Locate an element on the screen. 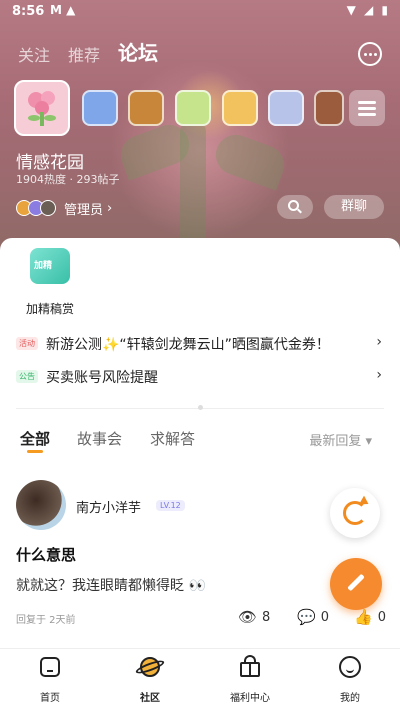 Image resolution: width=400 pixels, height=710 pixels. status-bar: 8:56 M ▲ ▼ ◢ ▮ is located at coordinates (200, 12).